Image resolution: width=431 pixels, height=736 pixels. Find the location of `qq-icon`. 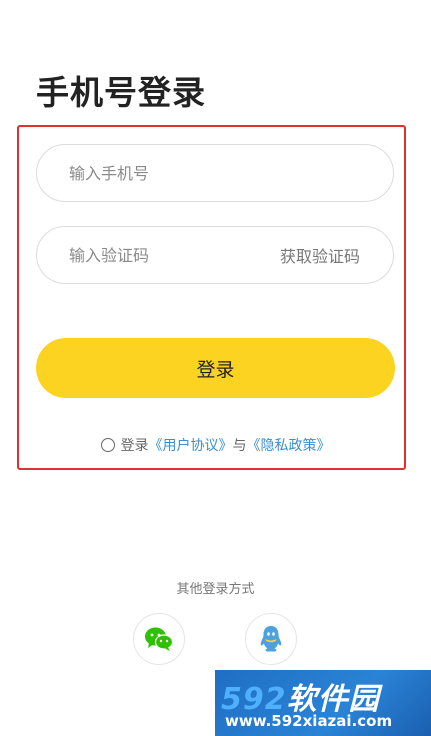

qq-icon is located at coordinates (271, 639).